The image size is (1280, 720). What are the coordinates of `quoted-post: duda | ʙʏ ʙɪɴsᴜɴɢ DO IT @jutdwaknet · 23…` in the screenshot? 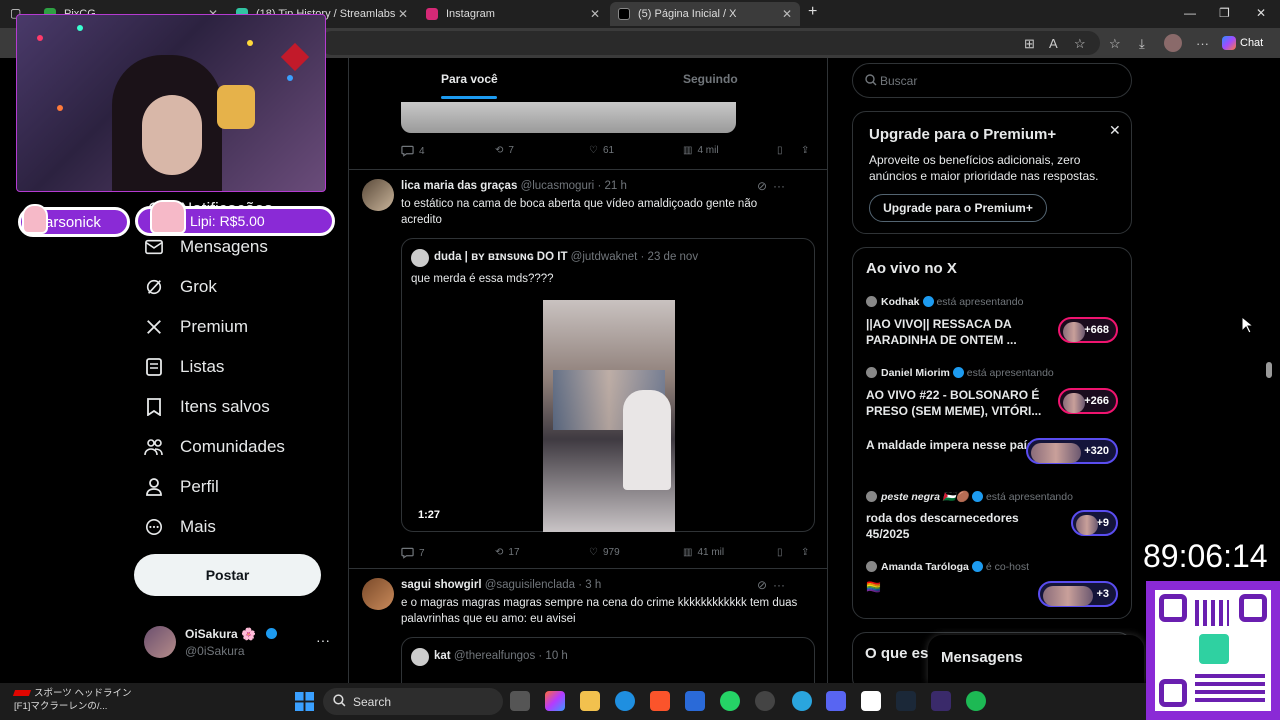 It's located at (608, 385).